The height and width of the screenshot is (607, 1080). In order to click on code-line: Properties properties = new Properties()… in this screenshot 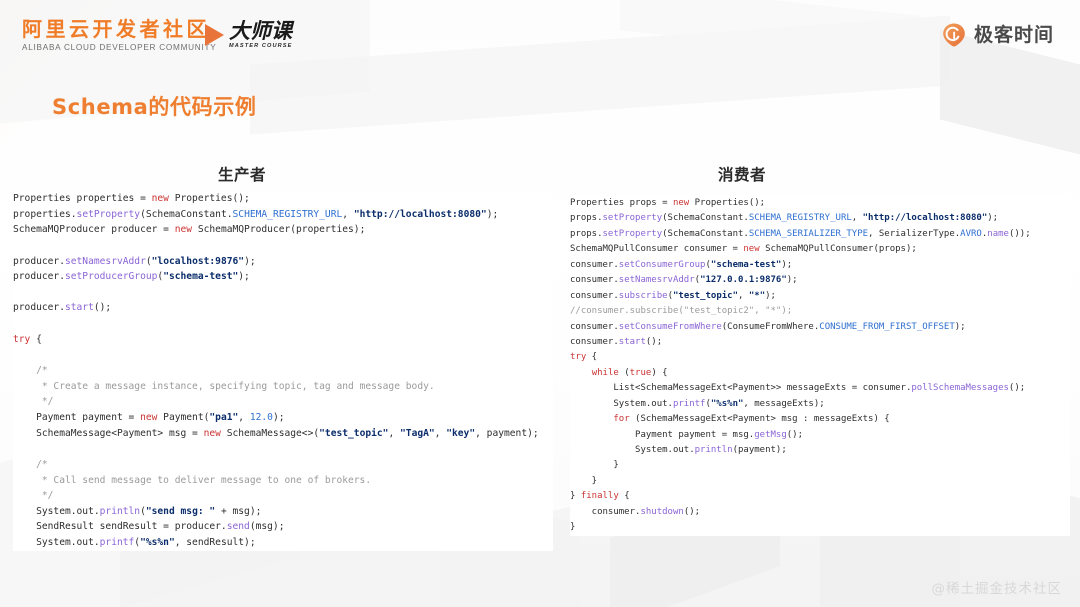, I will do `click(131, 198)`.